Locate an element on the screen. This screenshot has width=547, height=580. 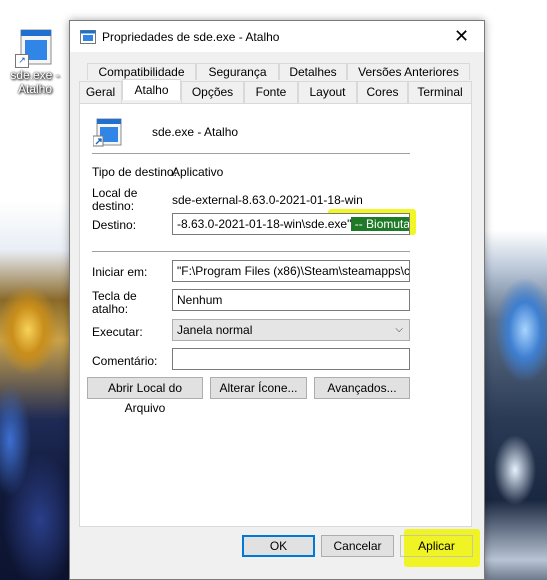
destino-label: Destino: is located at coordinates (114, 225).